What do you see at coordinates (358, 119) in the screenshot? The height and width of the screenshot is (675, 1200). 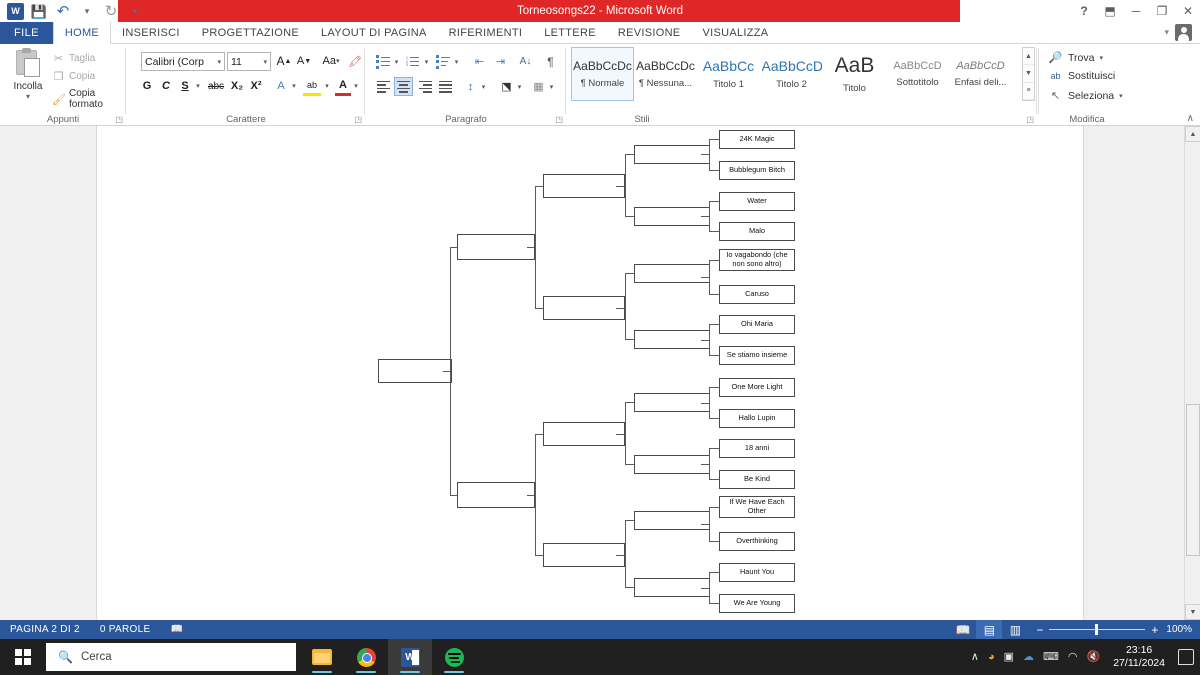 I see `font-dialog-launcher: ◳` at bounding box center [358, 119].